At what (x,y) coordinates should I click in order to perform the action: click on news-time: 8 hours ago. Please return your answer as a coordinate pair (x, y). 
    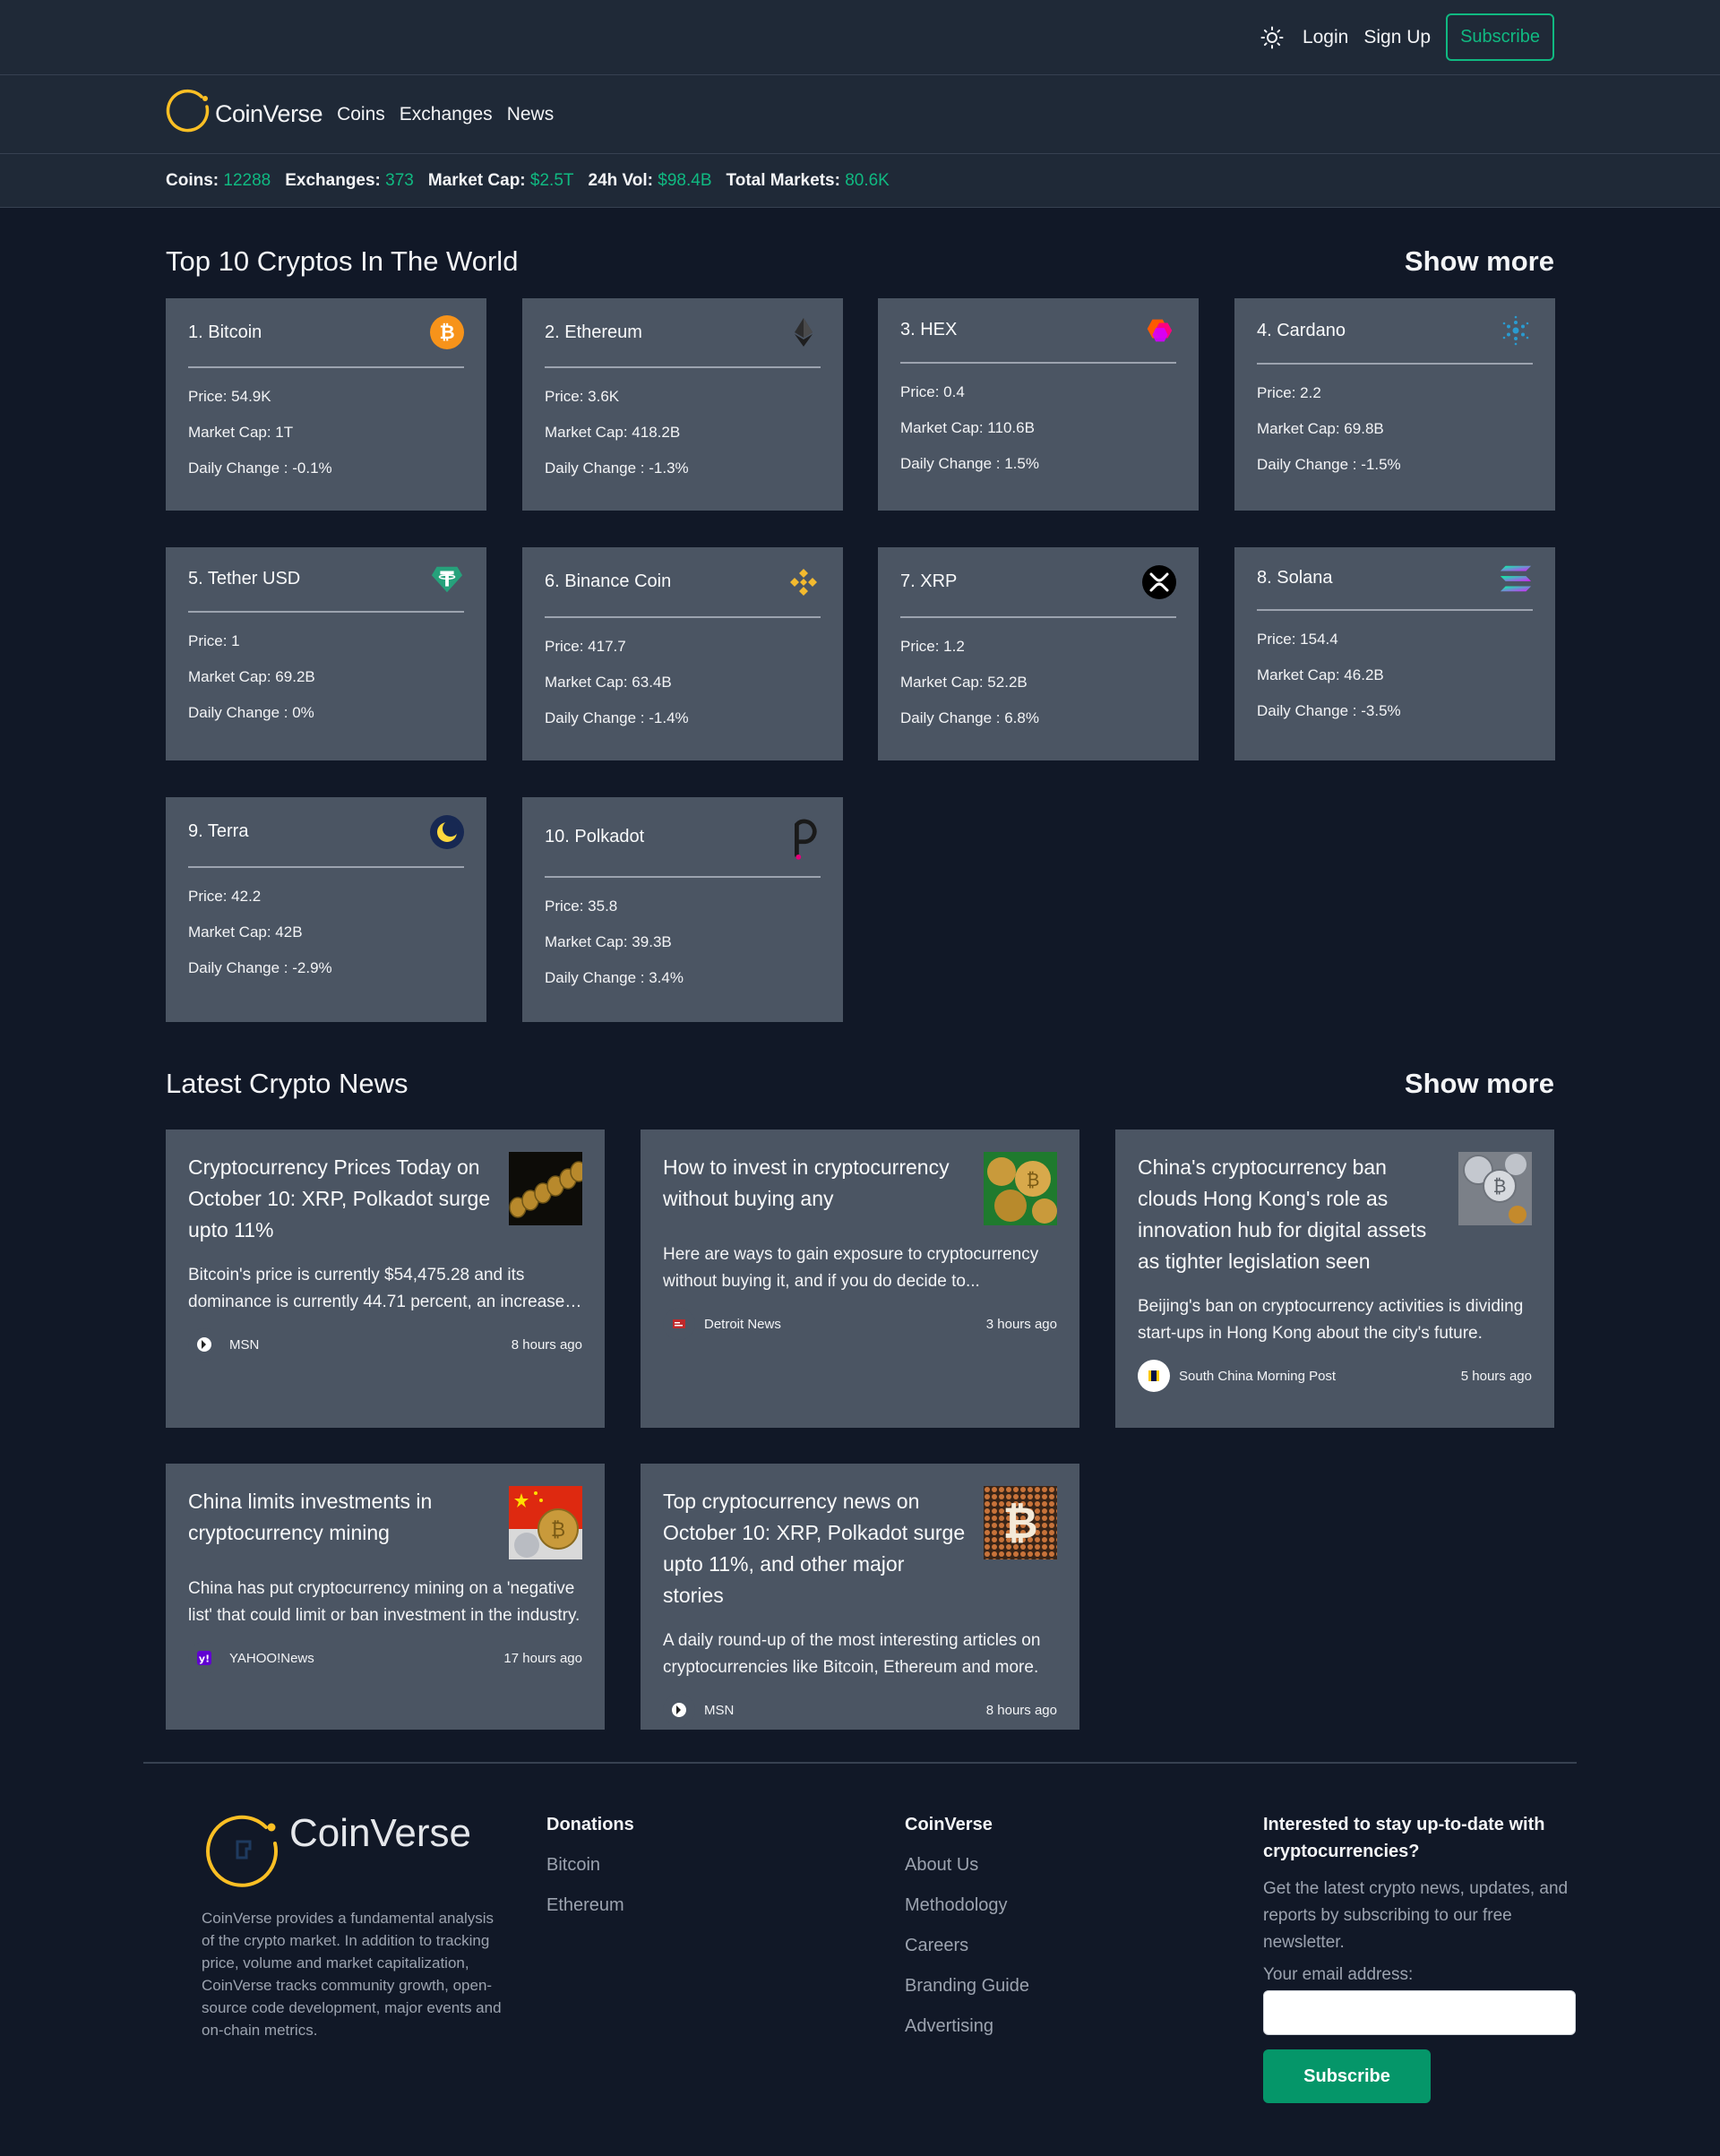
    Looking at the image, I should click on (546, 1344).